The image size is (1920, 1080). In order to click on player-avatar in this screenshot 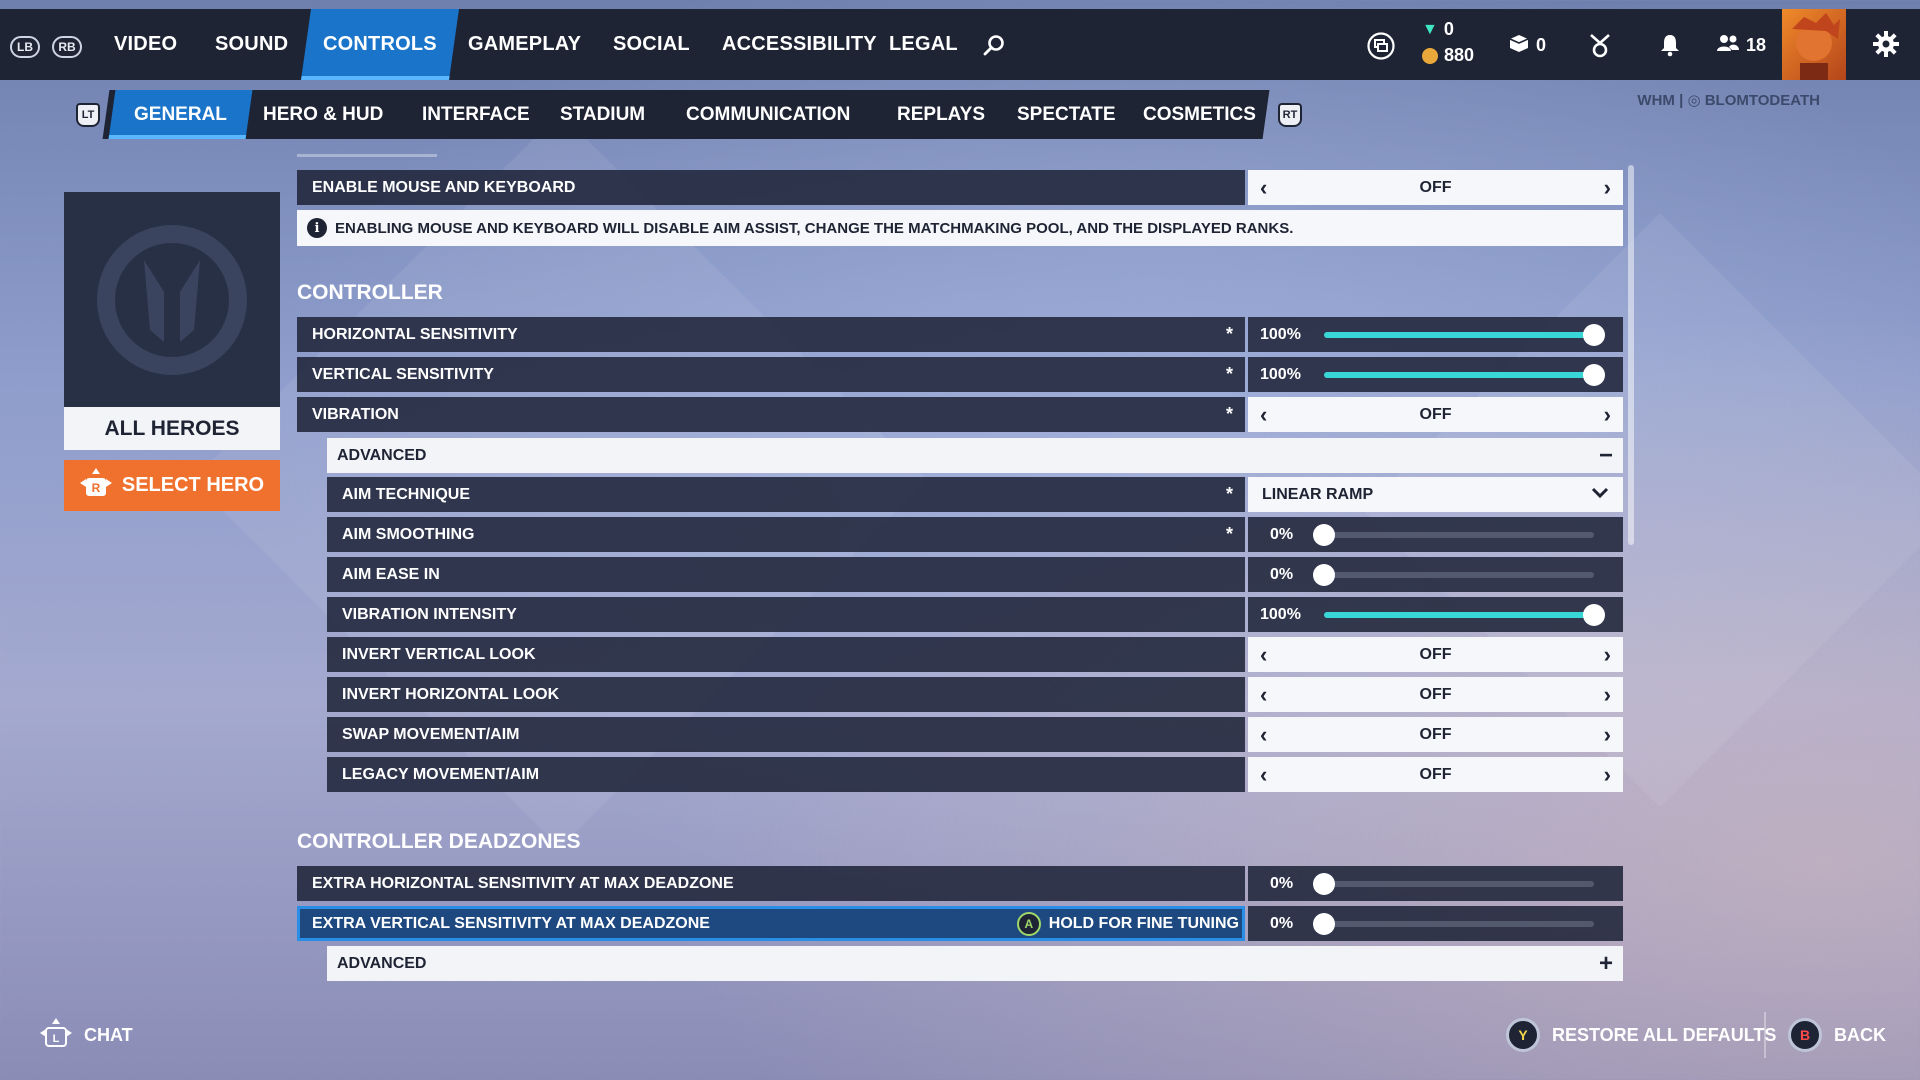, I will do `click(1814, 44)`.